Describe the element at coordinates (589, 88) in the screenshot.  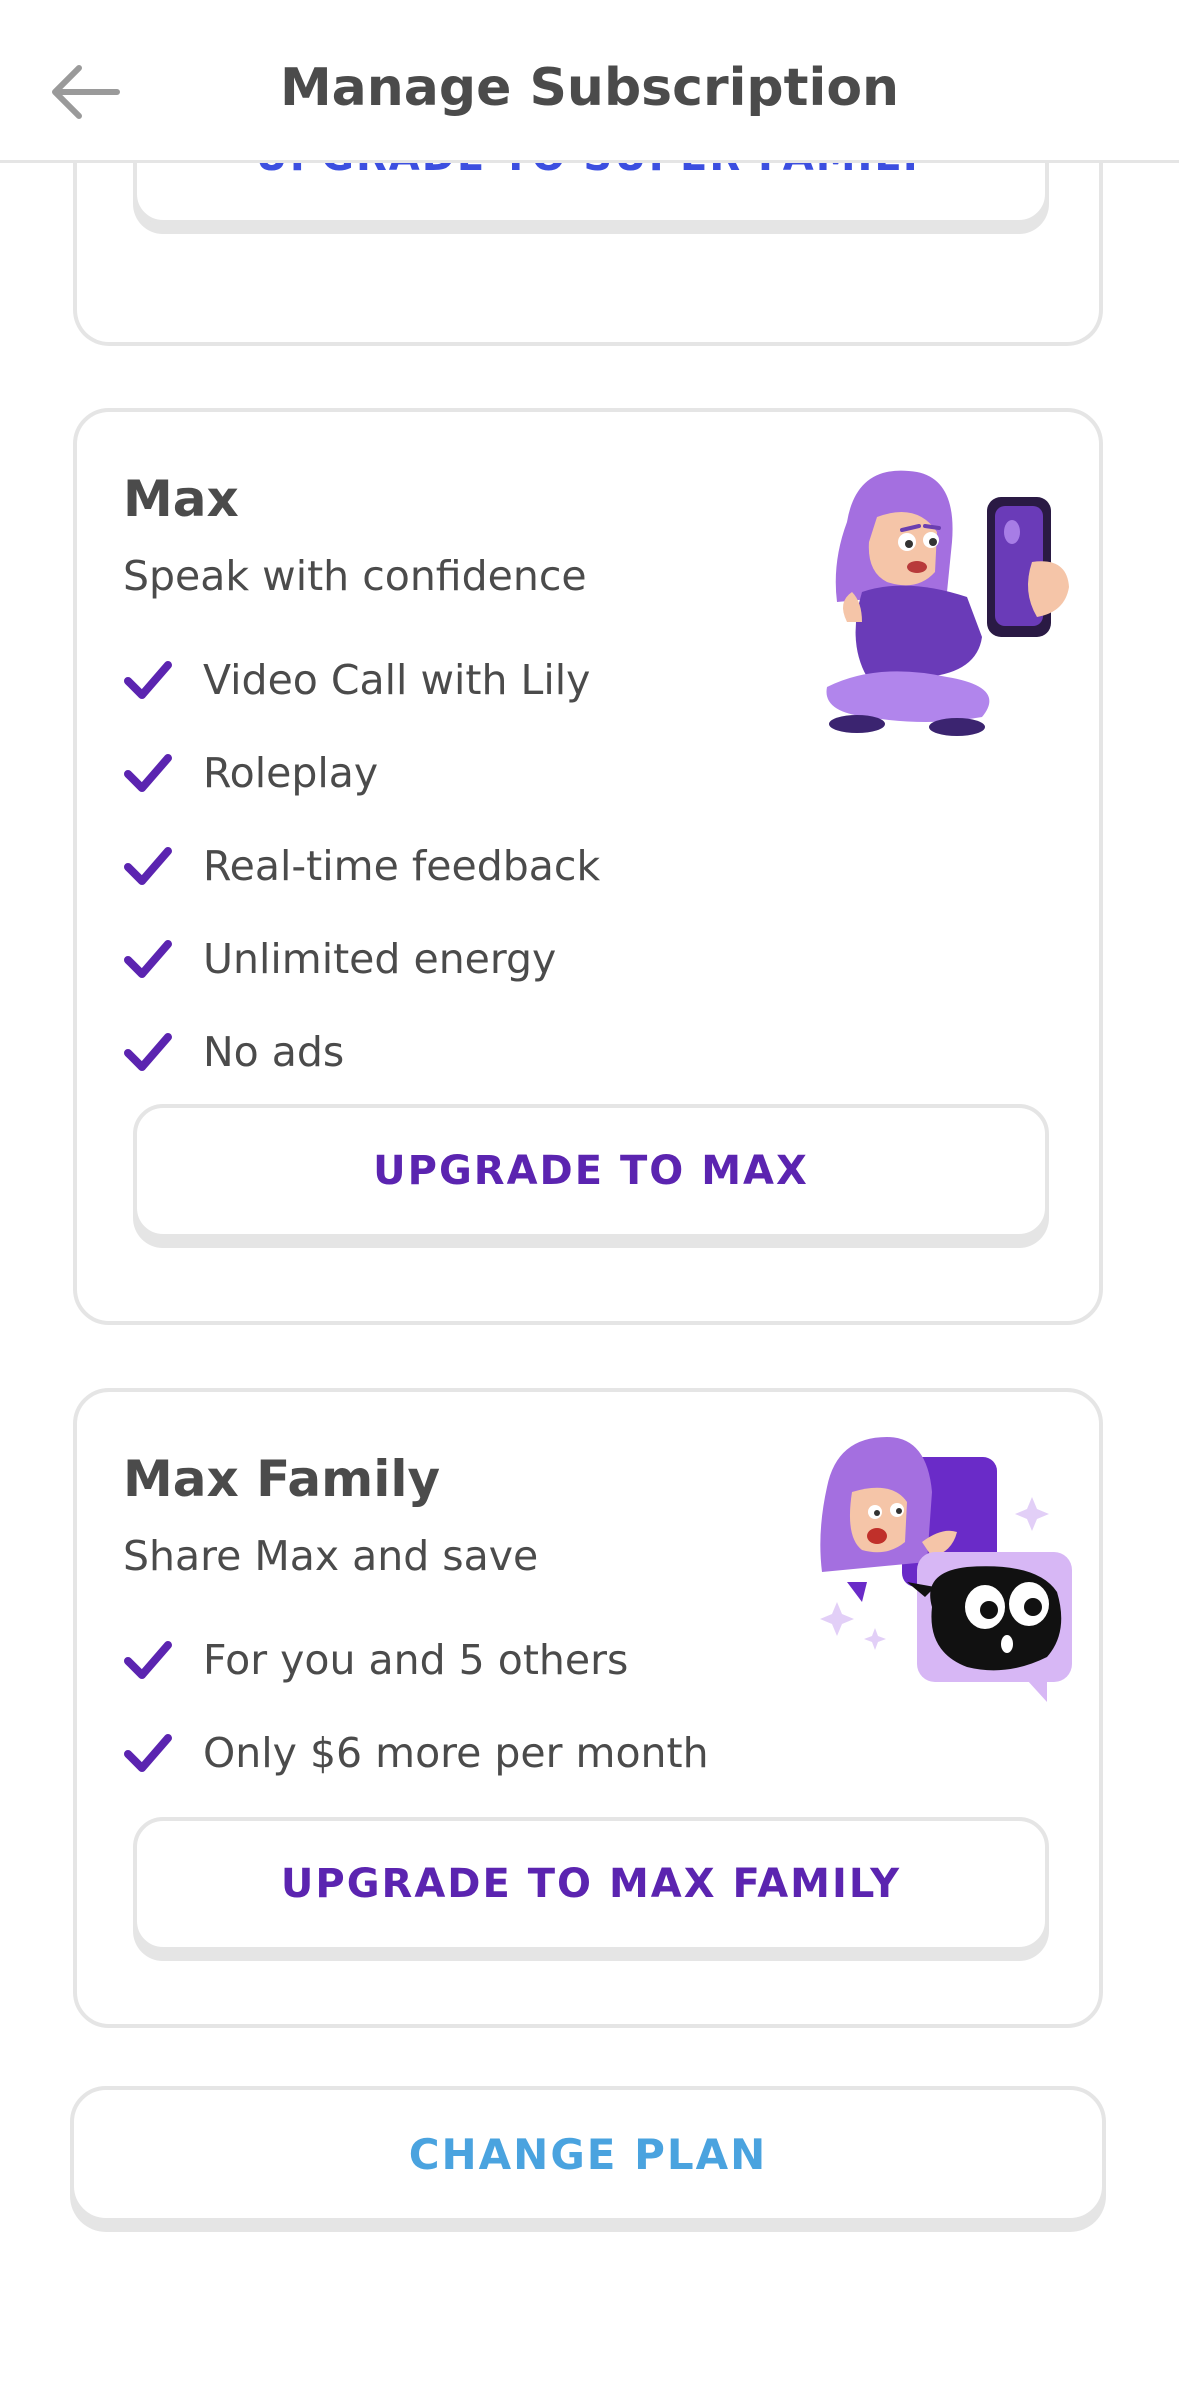
I see `page-title: Manage Subscription` at that location.